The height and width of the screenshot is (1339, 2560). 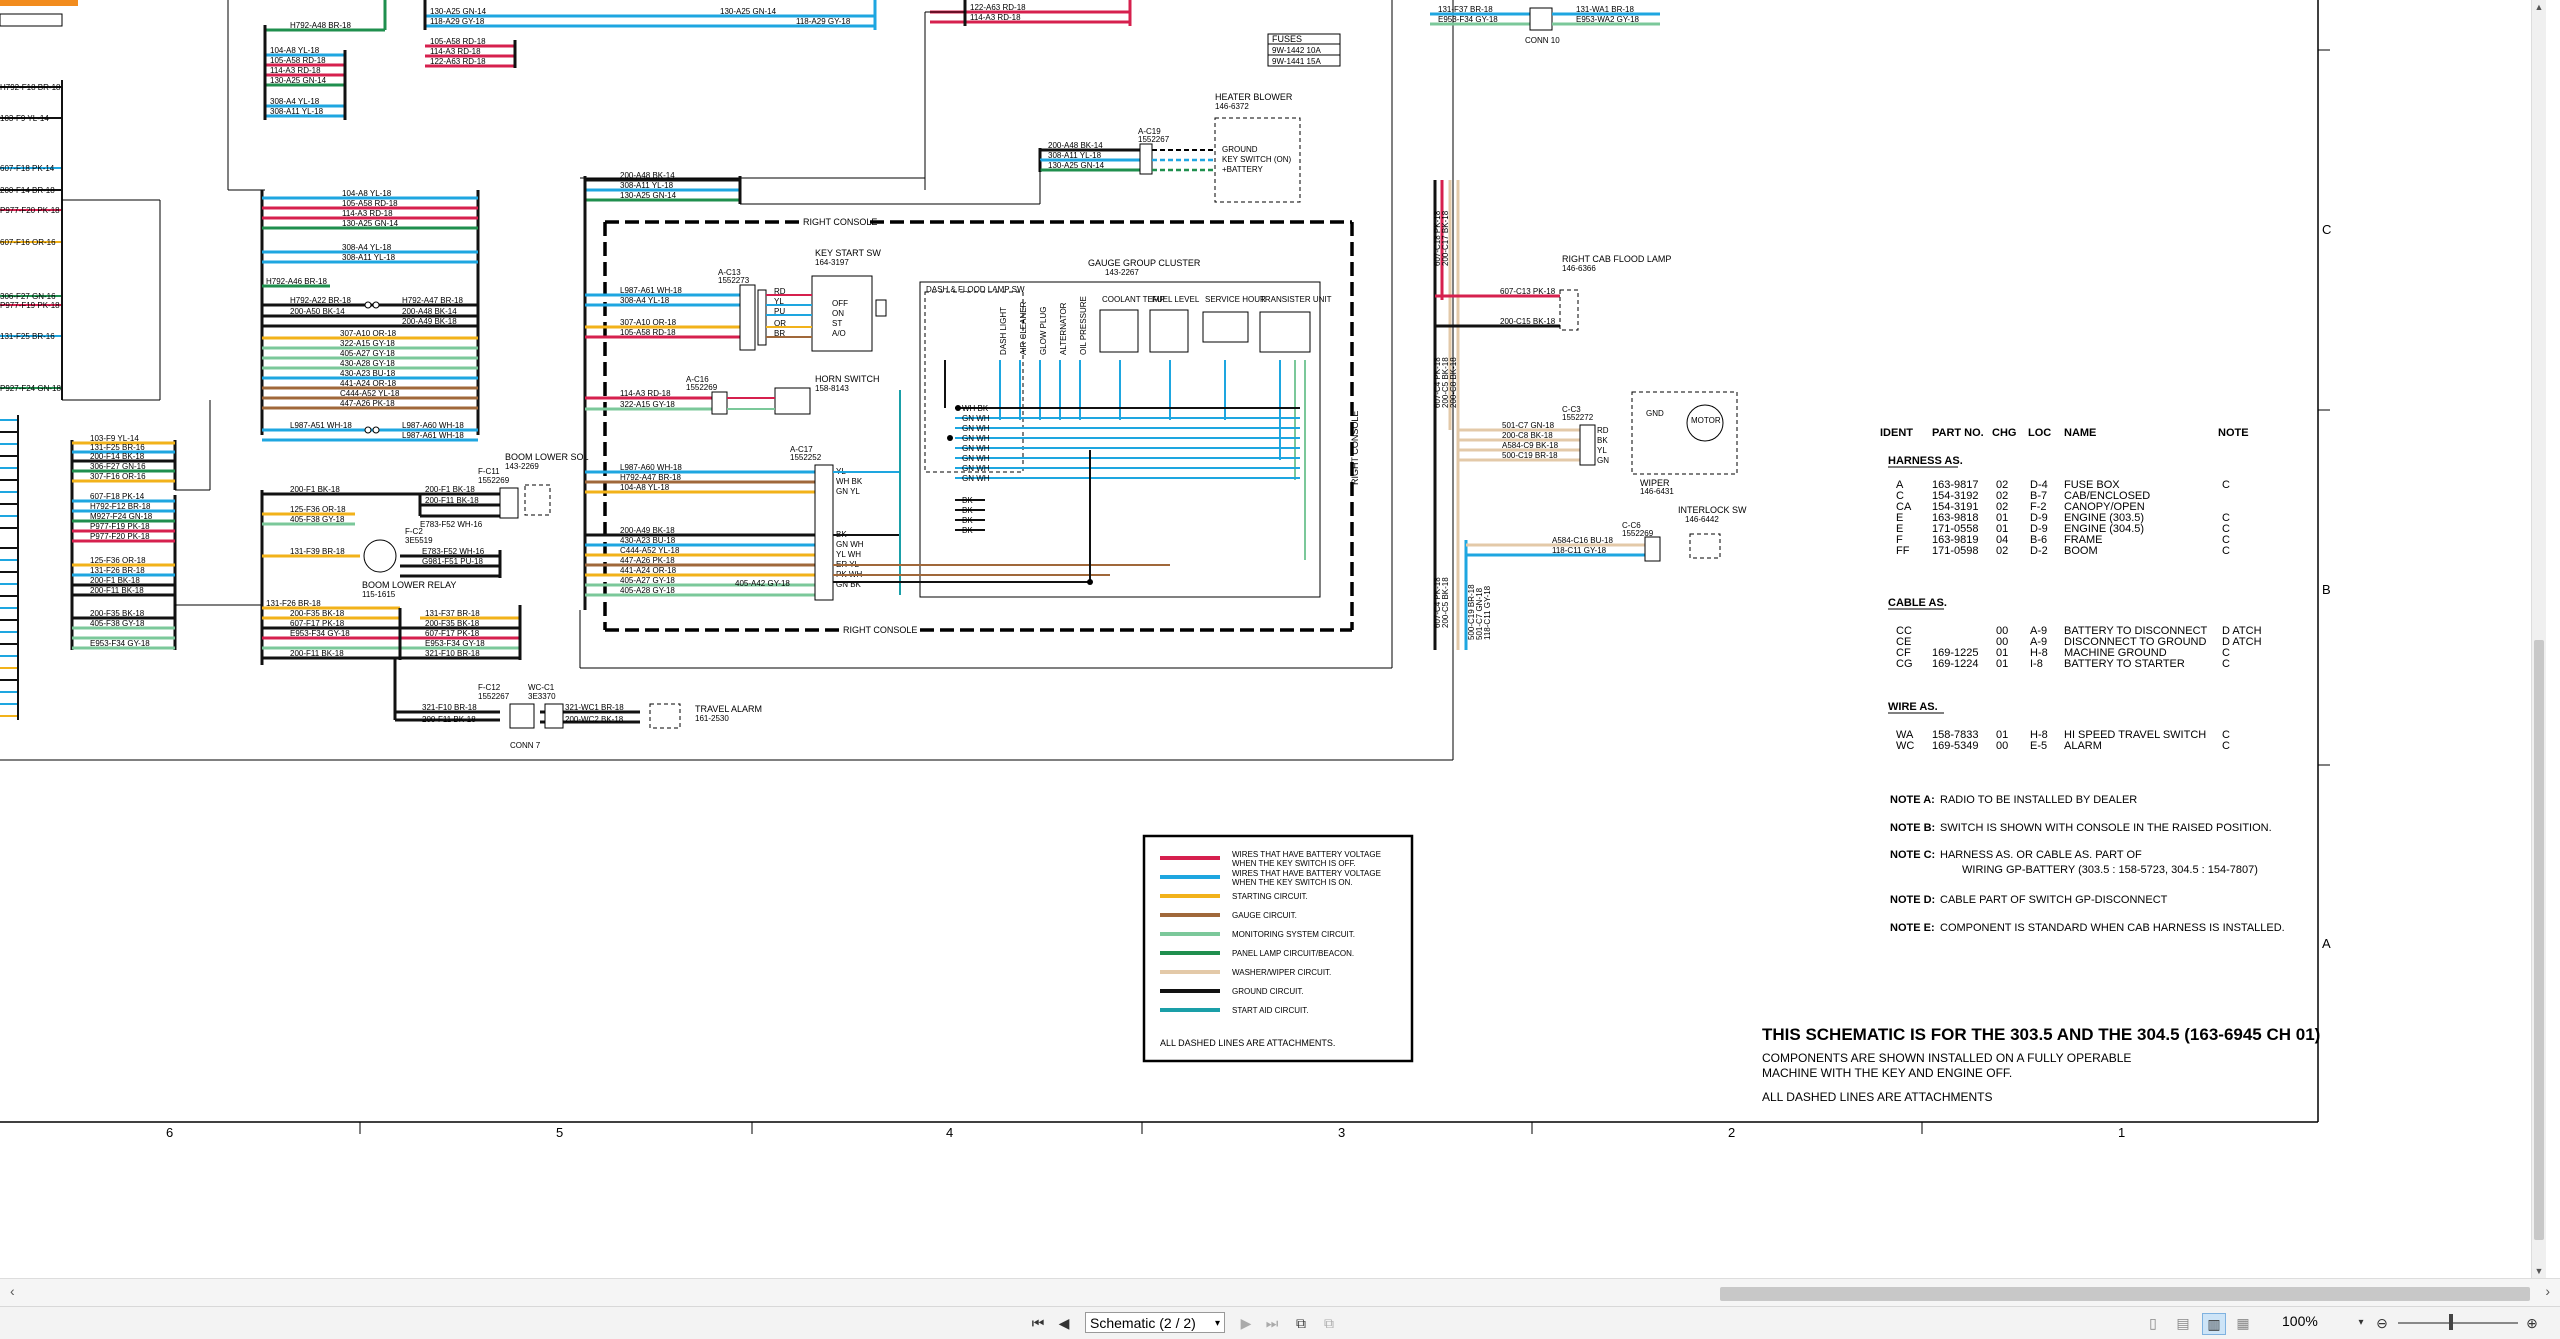 What do you see at coordinates (30, 388) in the screenshot?
I see `svg-text: P927-F24 GN-18` at bounding box center [30, 388].